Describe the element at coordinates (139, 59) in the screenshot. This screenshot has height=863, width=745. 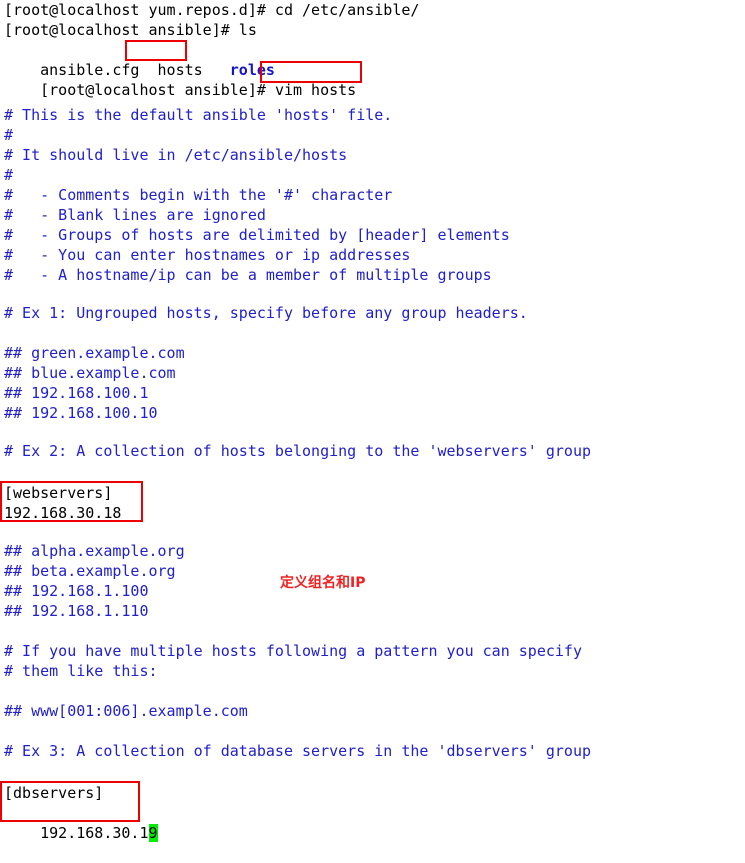
I see `ls-output-row: ansible.cfg hosts roles` at that location.